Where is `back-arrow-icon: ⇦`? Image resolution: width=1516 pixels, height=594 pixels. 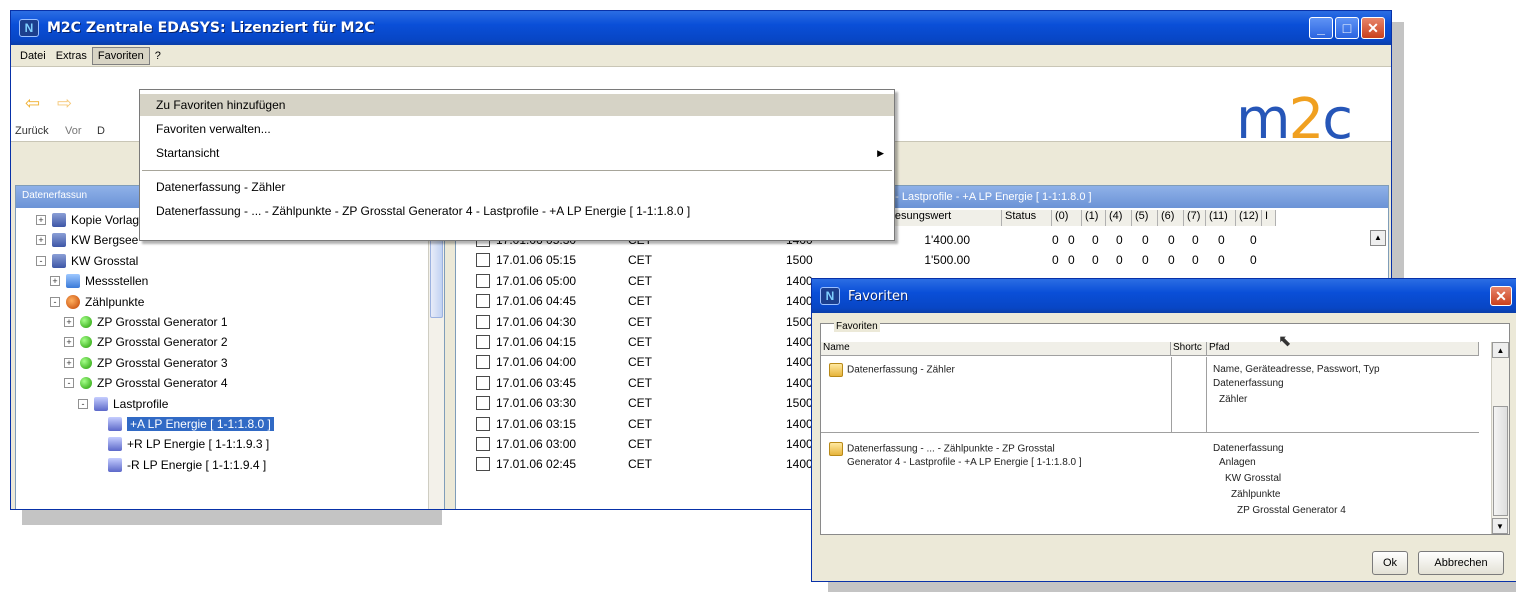
back-arrow-icon: ⇦ is located at coordinates (32, 103).